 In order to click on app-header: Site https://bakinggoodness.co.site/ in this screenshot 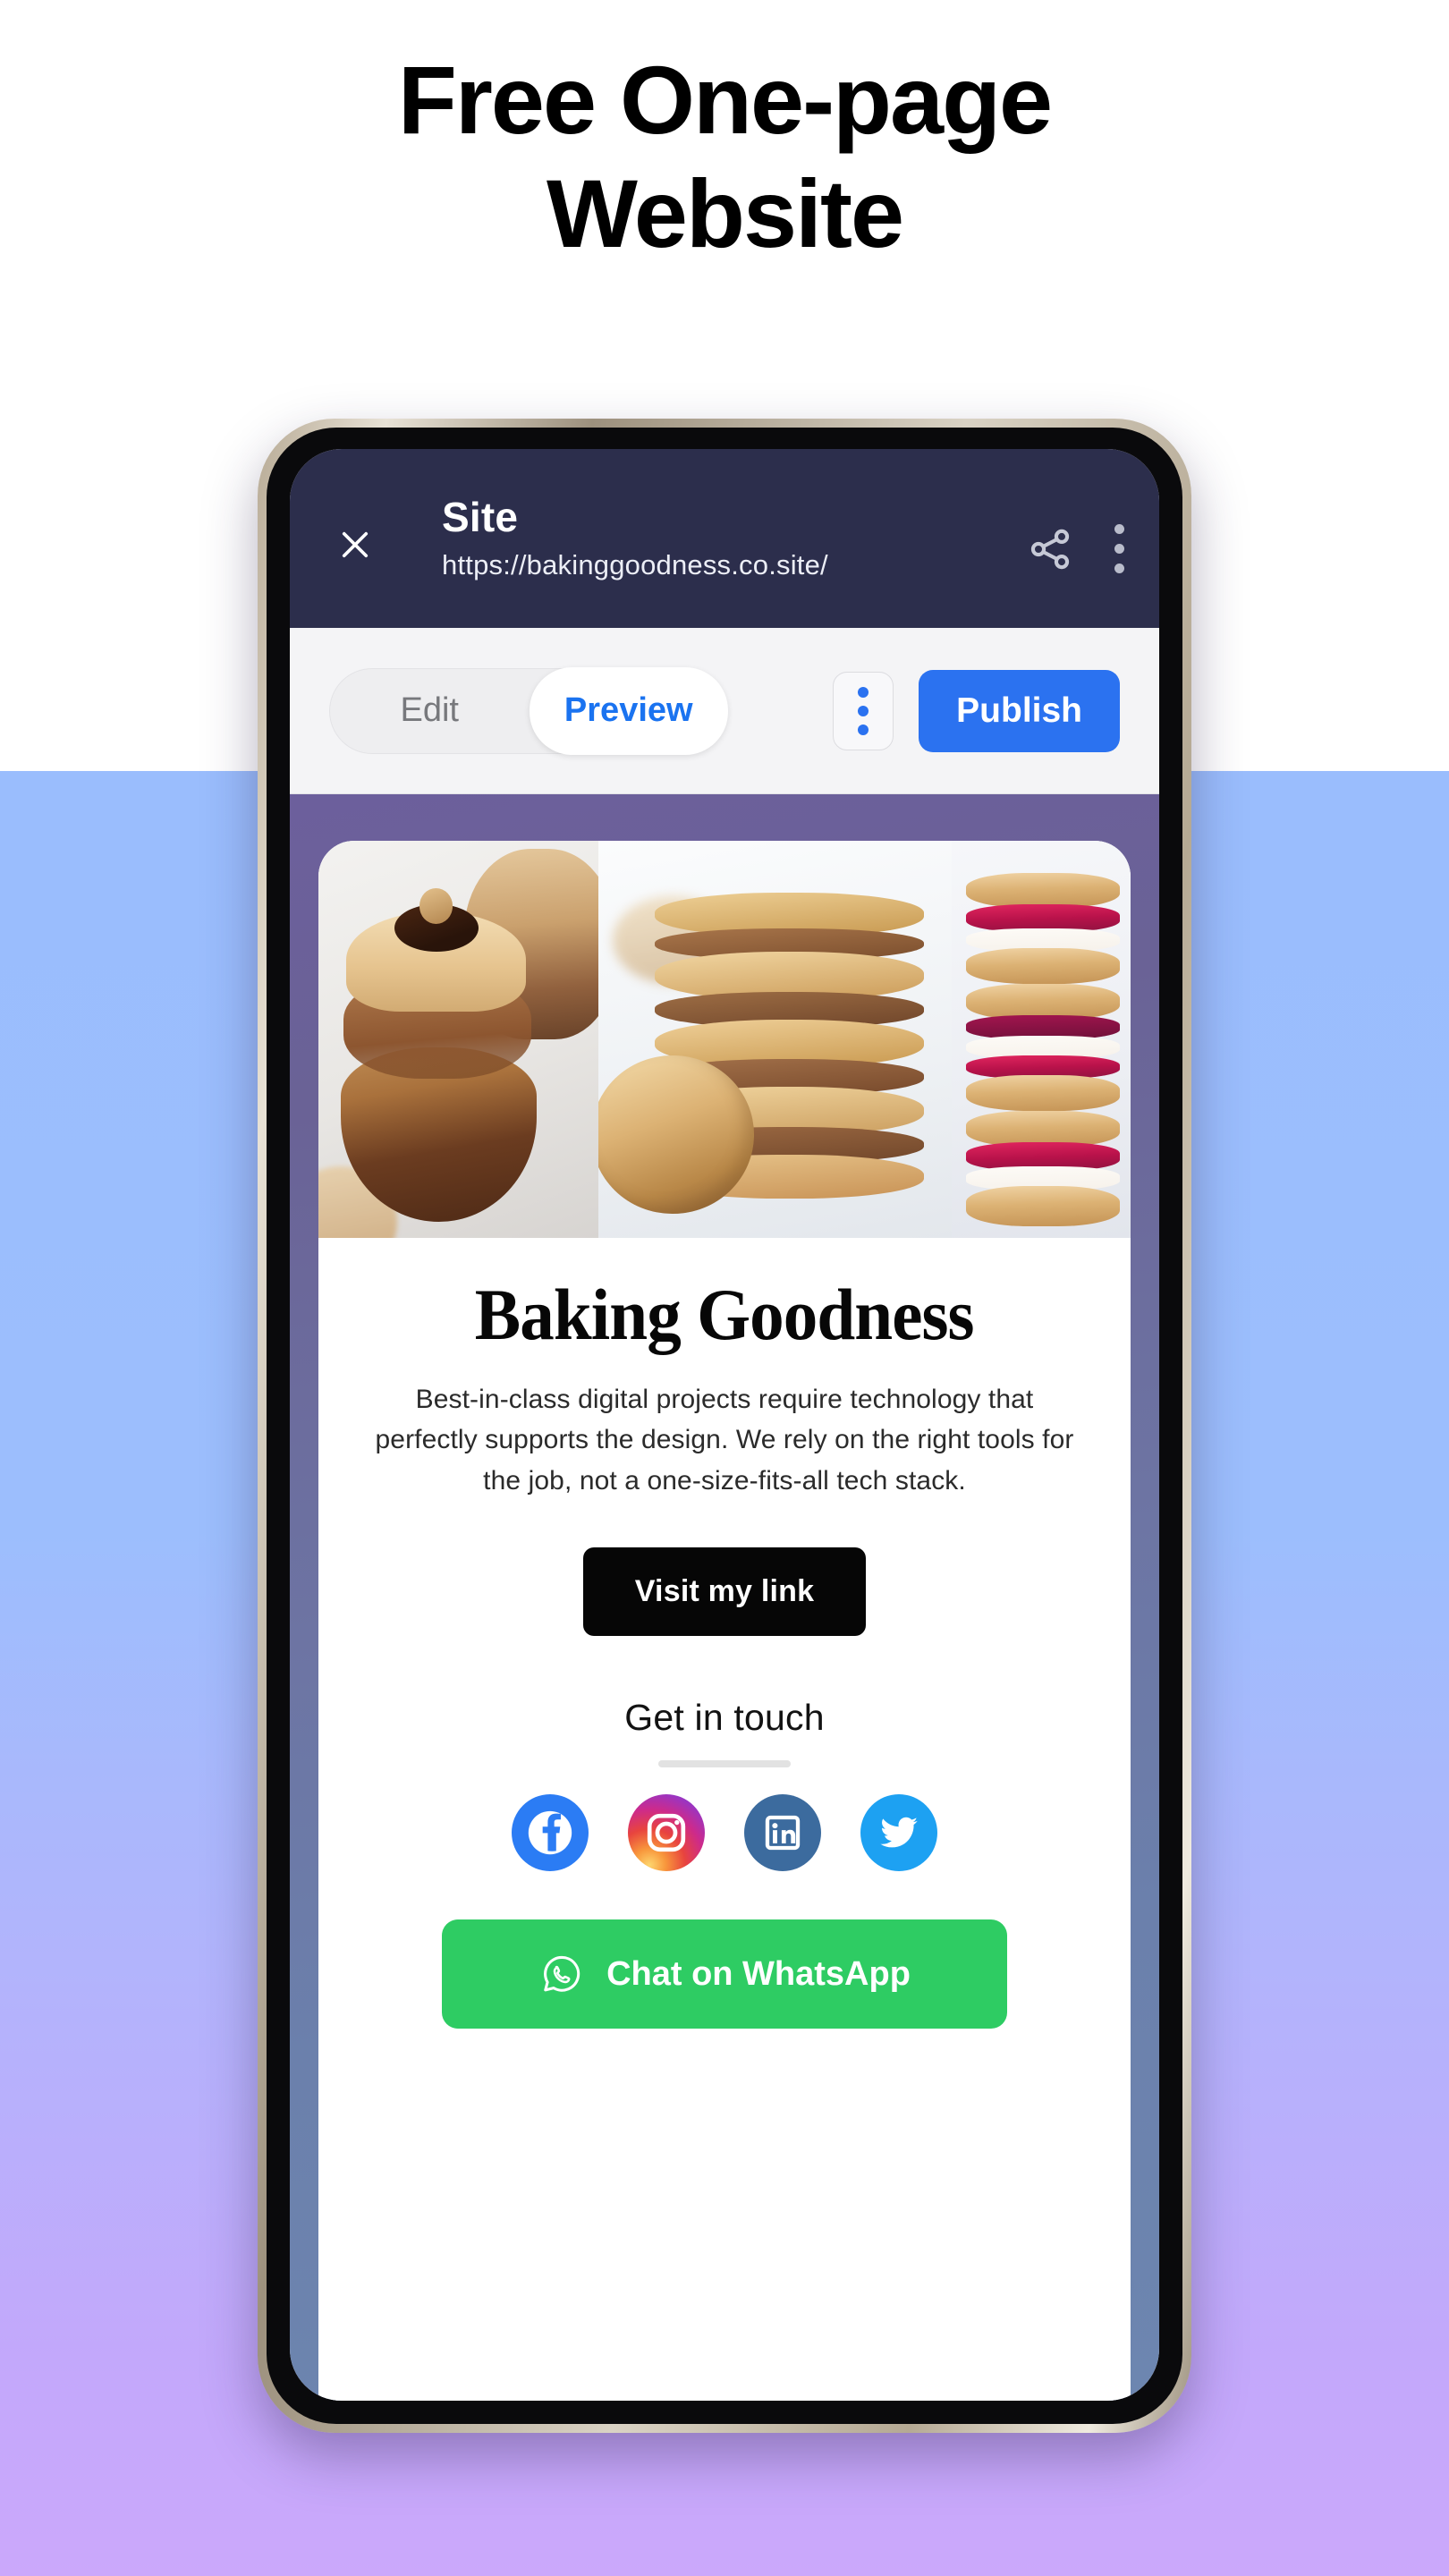, I will do `click(724, 538)`.